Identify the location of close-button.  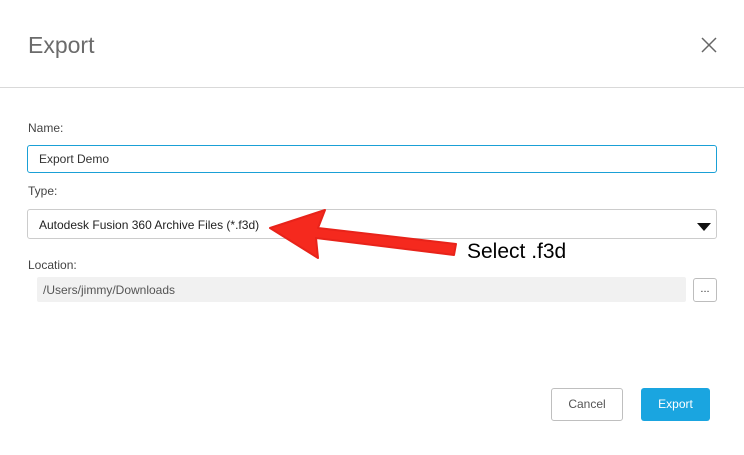
(709, 45).